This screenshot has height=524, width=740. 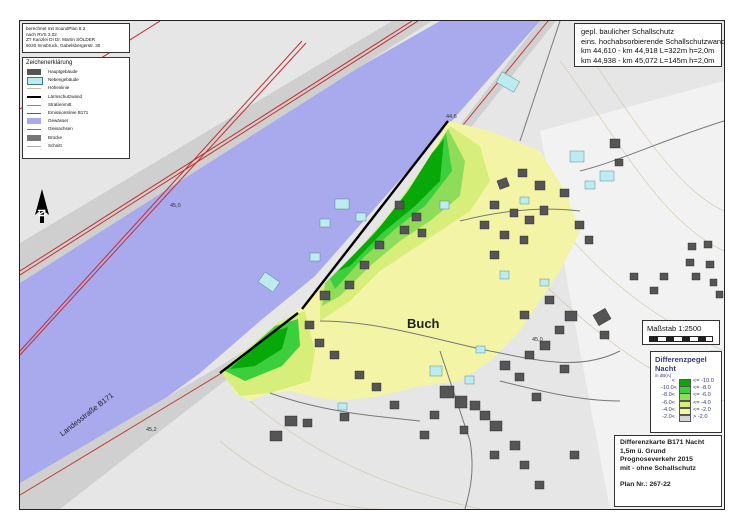 I want to click on legend-item: Lärmschutzwand, so click(x=76, y=97).